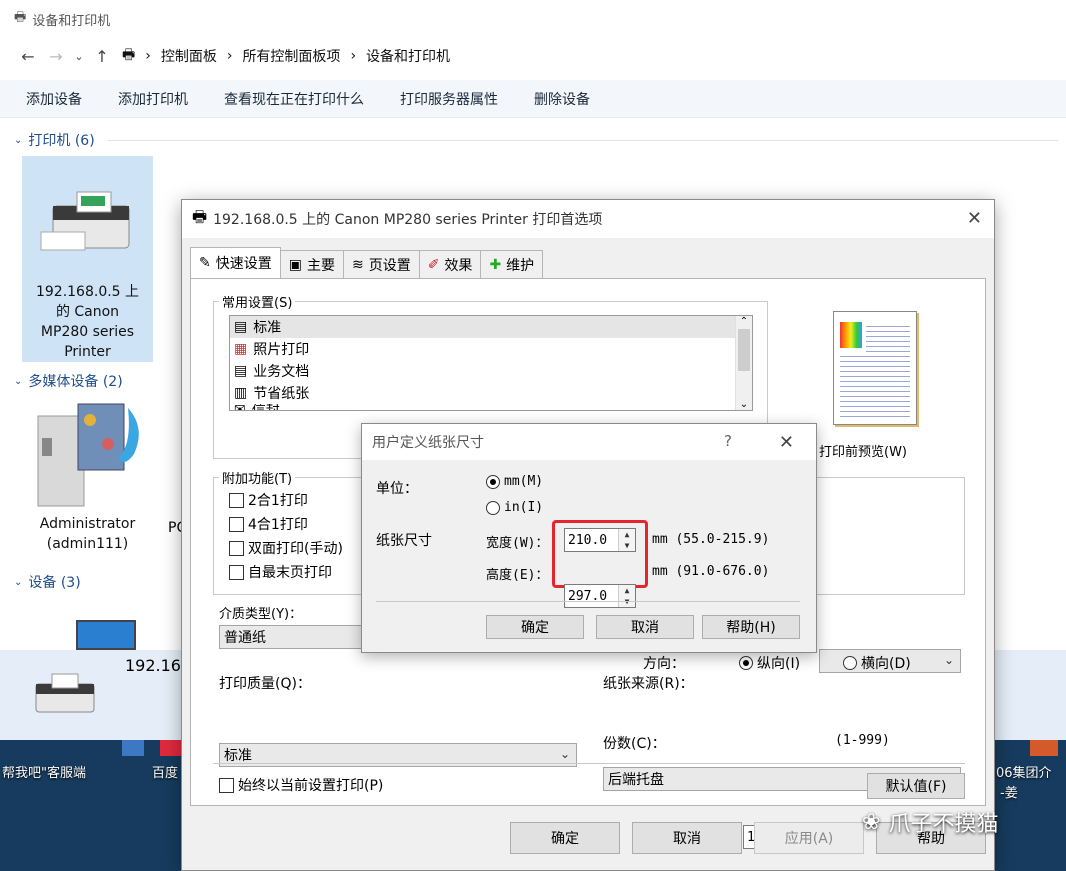 Image resolution: width=1066 pixels, height=871 pixels. Describe the element at coordinates (295, 264) in the screenshot. I see `main-icon: ▣` at that location.